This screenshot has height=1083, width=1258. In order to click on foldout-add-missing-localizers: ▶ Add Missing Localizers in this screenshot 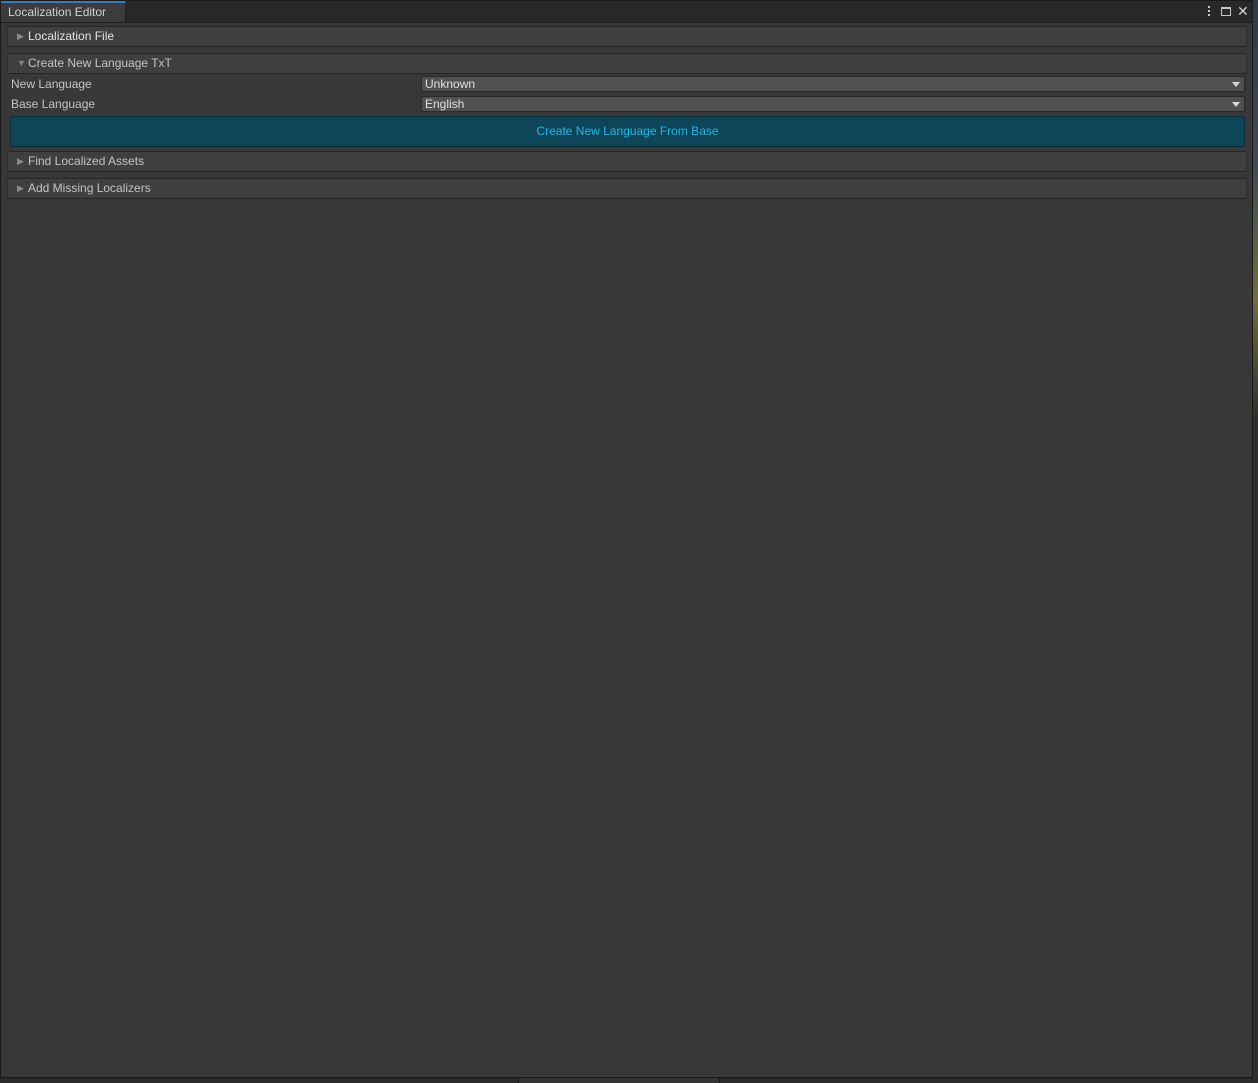, I will do `click(627, 188)`.